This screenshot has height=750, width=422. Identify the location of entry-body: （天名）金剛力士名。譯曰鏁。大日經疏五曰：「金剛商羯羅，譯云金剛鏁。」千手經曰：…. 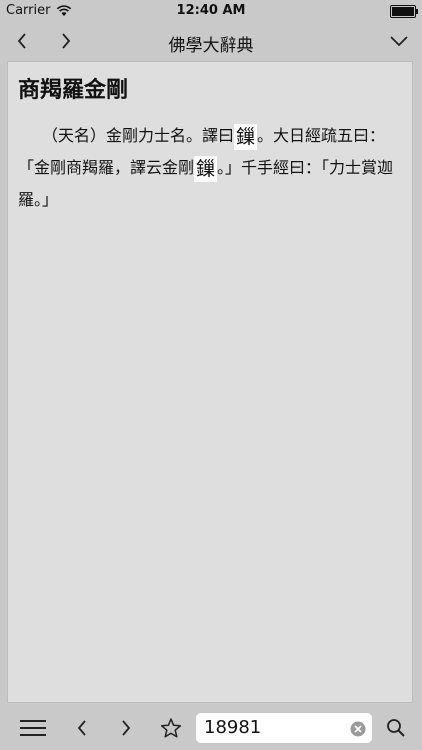
(211, 168).